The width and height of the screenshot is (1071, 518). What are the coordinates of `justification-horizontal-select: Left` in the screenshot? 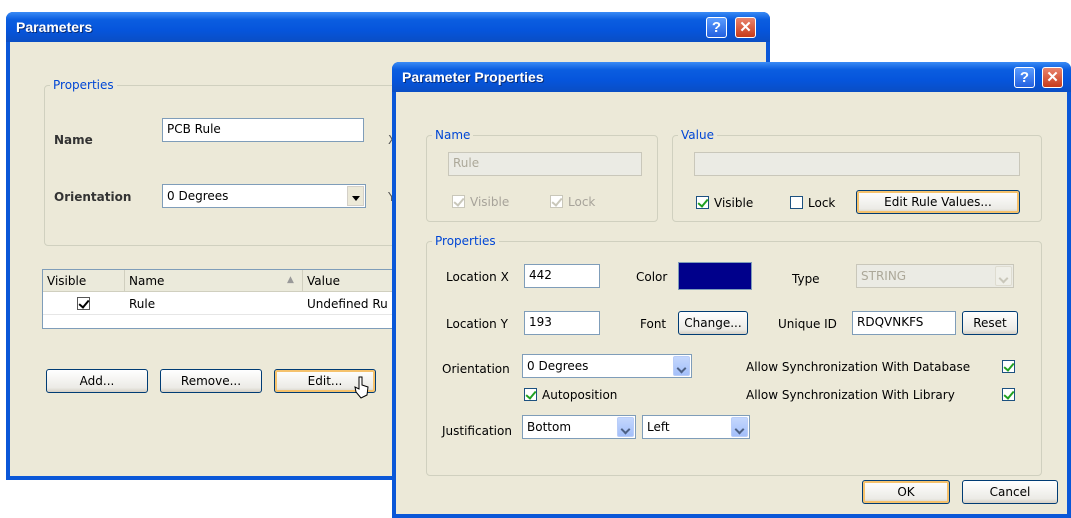 It's located at (696, 427).